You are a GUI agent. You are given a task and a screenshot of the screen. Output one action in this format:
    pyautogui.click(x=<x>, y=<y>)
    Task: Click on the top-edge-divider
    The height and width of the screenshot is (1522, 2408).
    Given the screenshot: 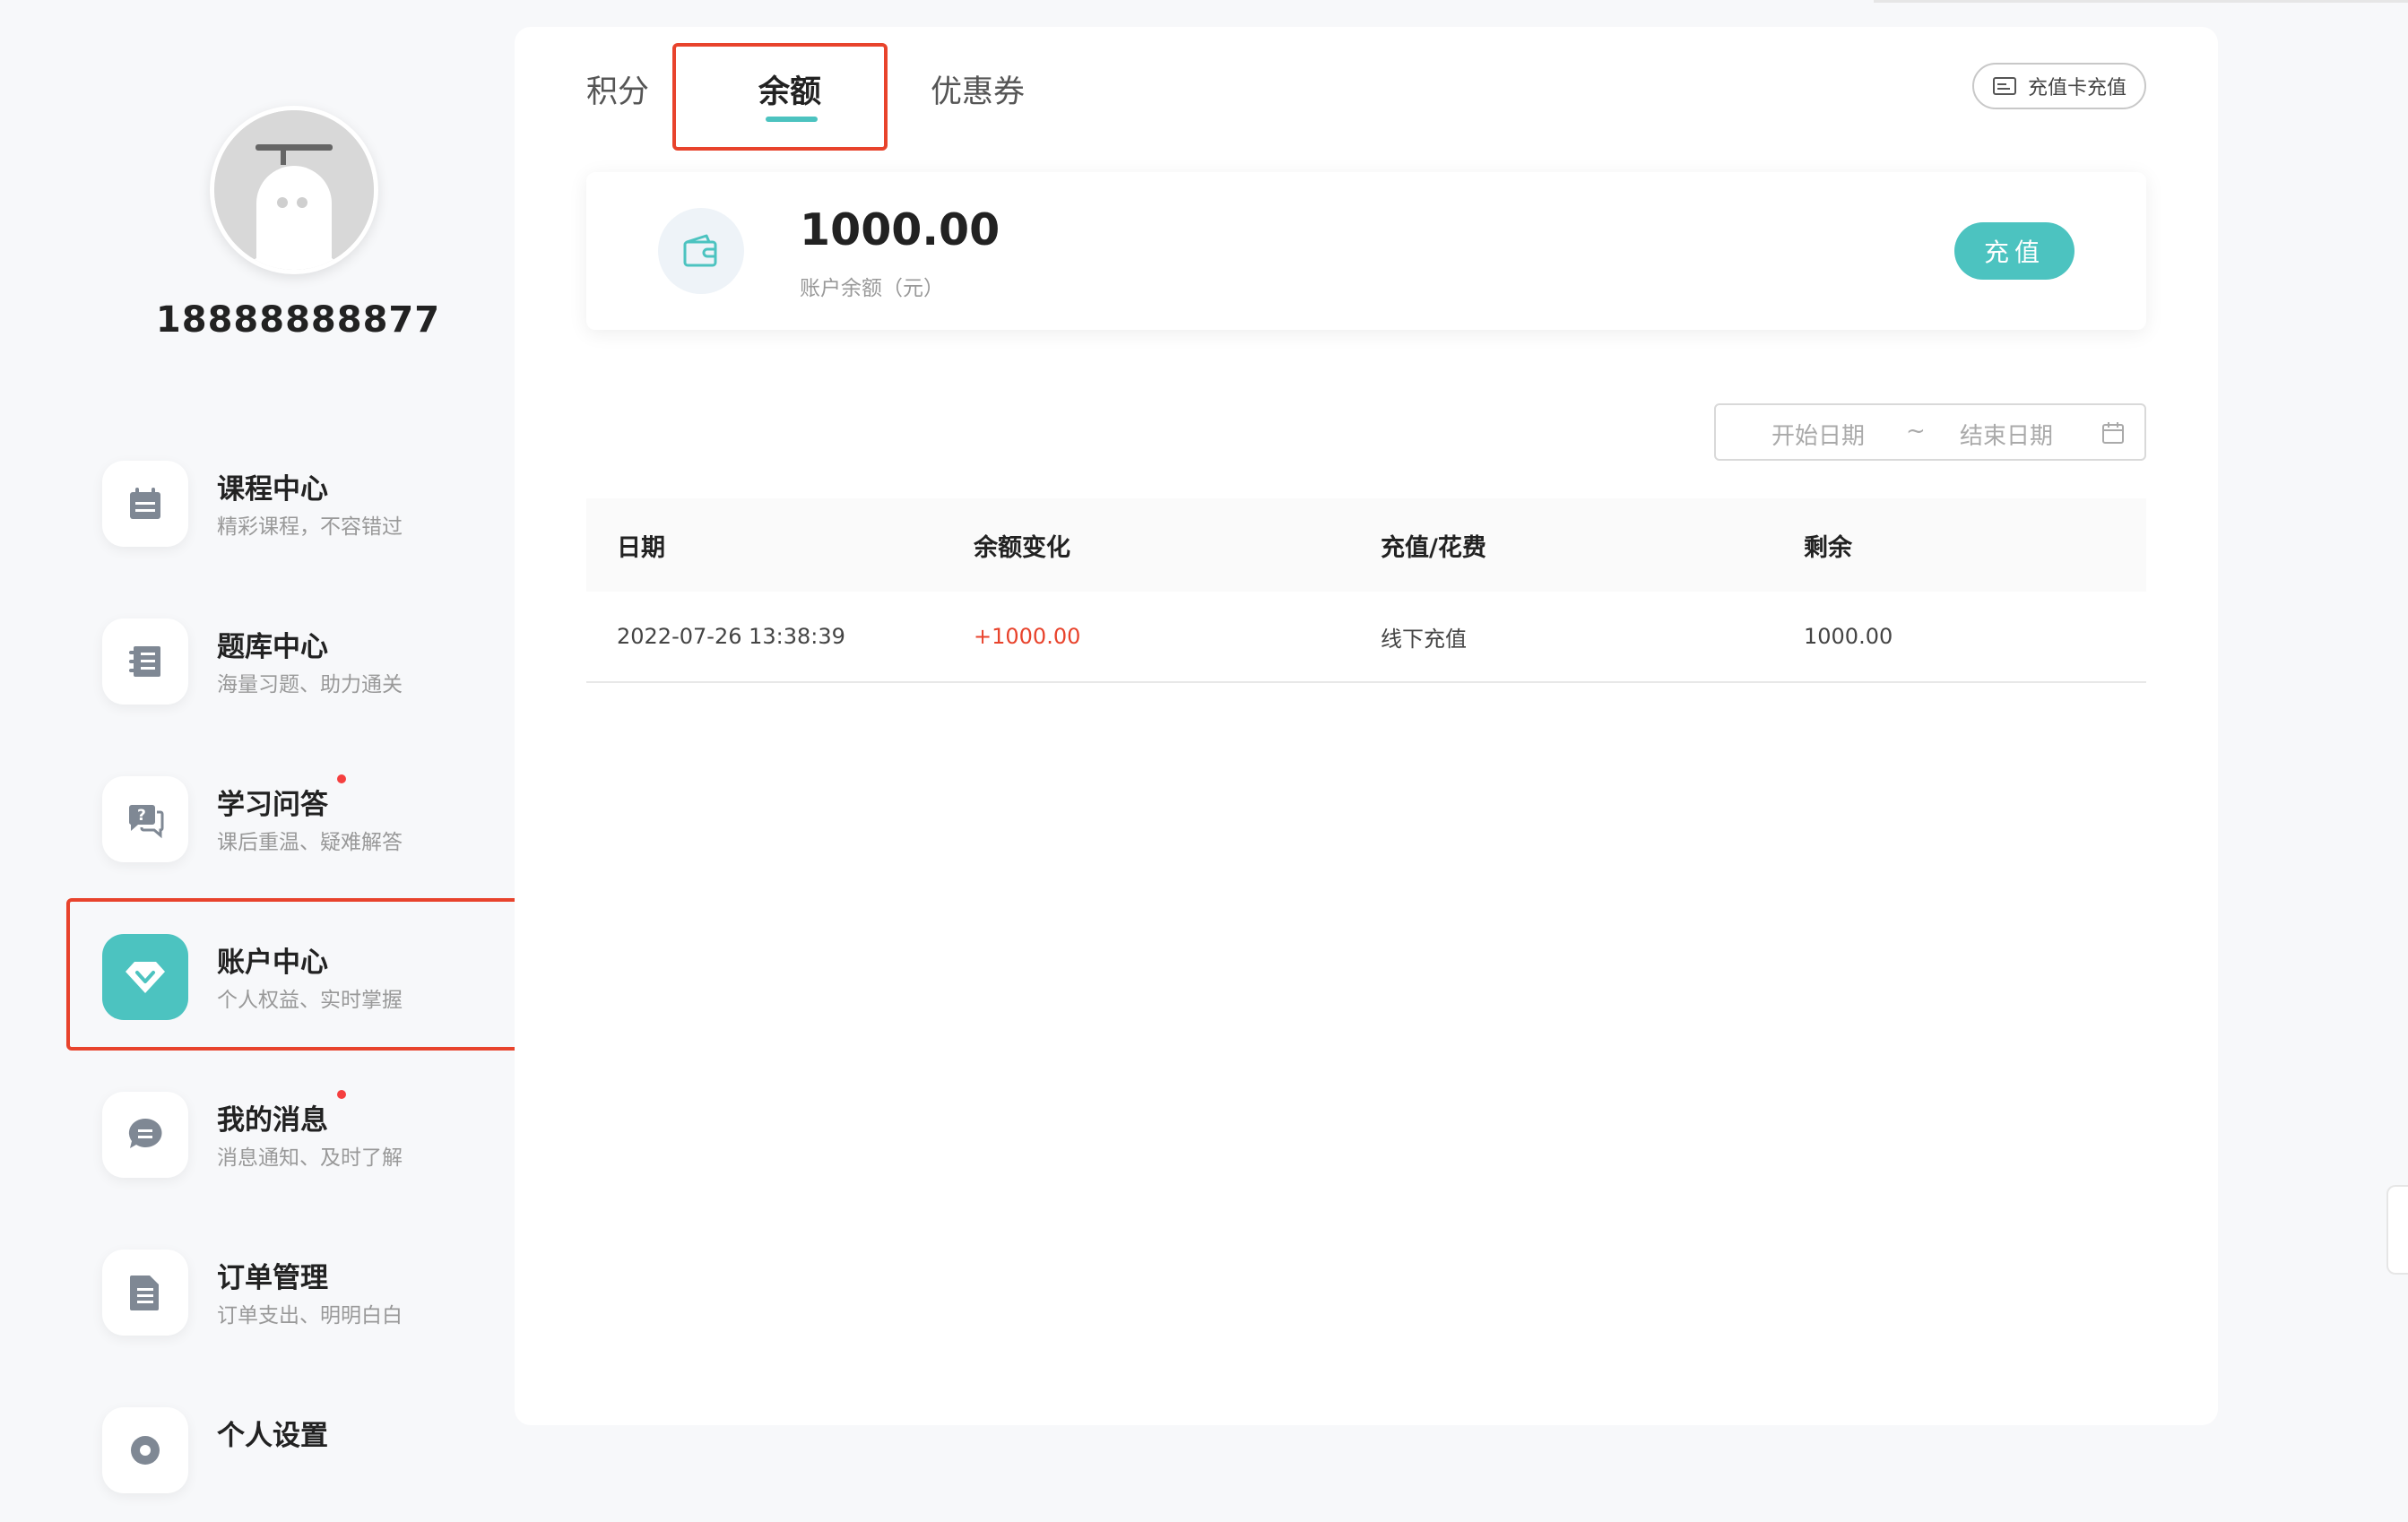 What is the action you would take?
    pyautogui.click(x=2141, y=2)
    